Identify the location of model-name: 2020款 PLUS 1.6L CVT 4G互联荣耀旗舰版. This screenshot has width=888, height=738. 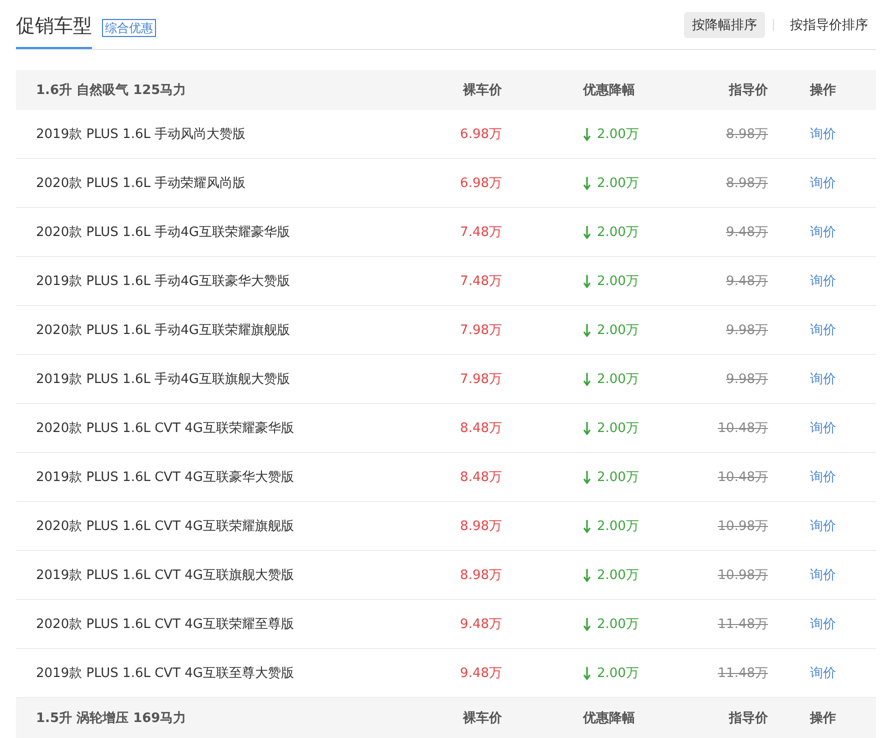
(165, 526).